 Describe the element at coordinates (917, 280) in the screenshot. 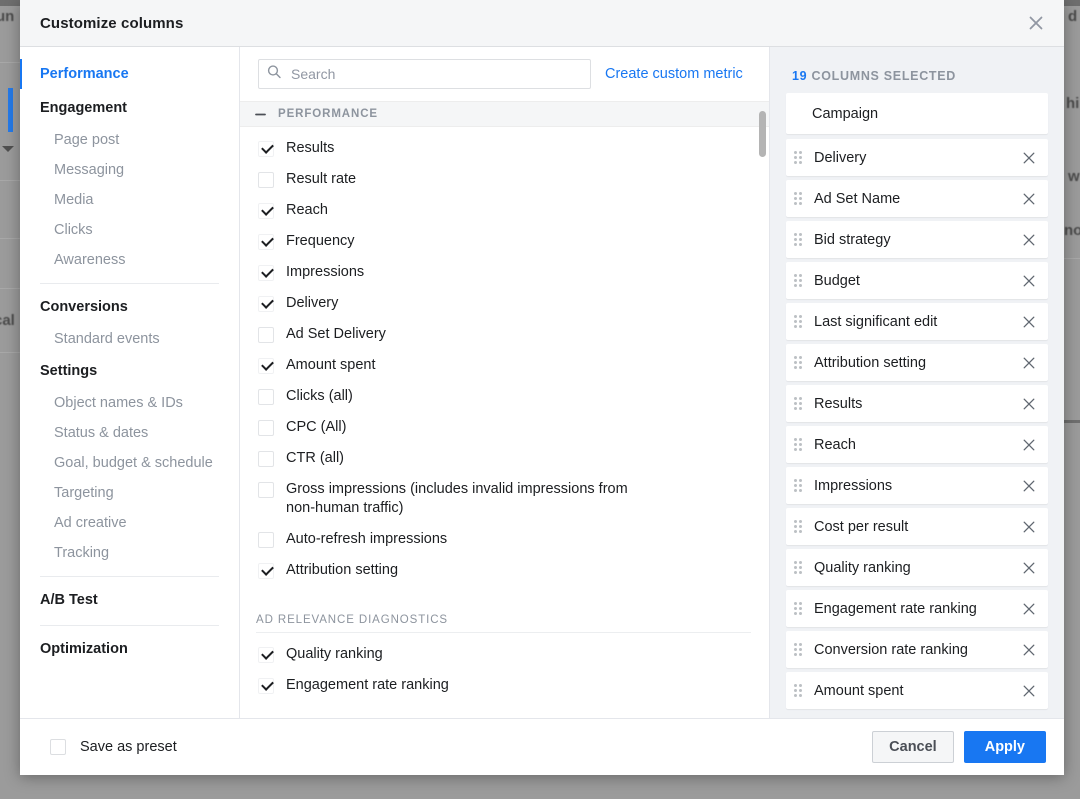

I see `selected-column-item: Budget` at that location.